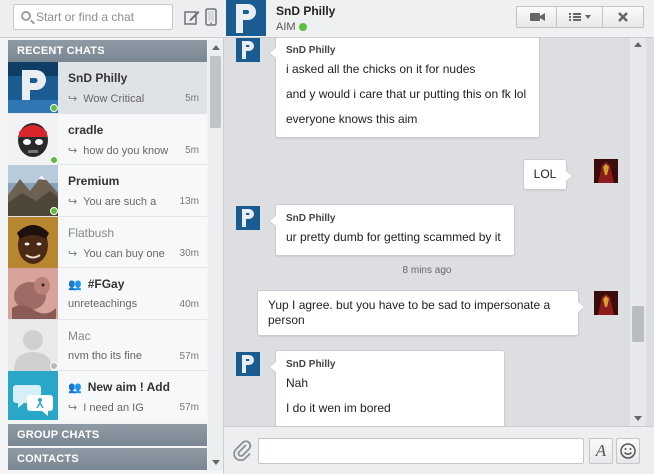  What do you see at coordinates (189, 253) in the screenshot?
I see `chat-time: 30m` at bounding box center [189, 253].